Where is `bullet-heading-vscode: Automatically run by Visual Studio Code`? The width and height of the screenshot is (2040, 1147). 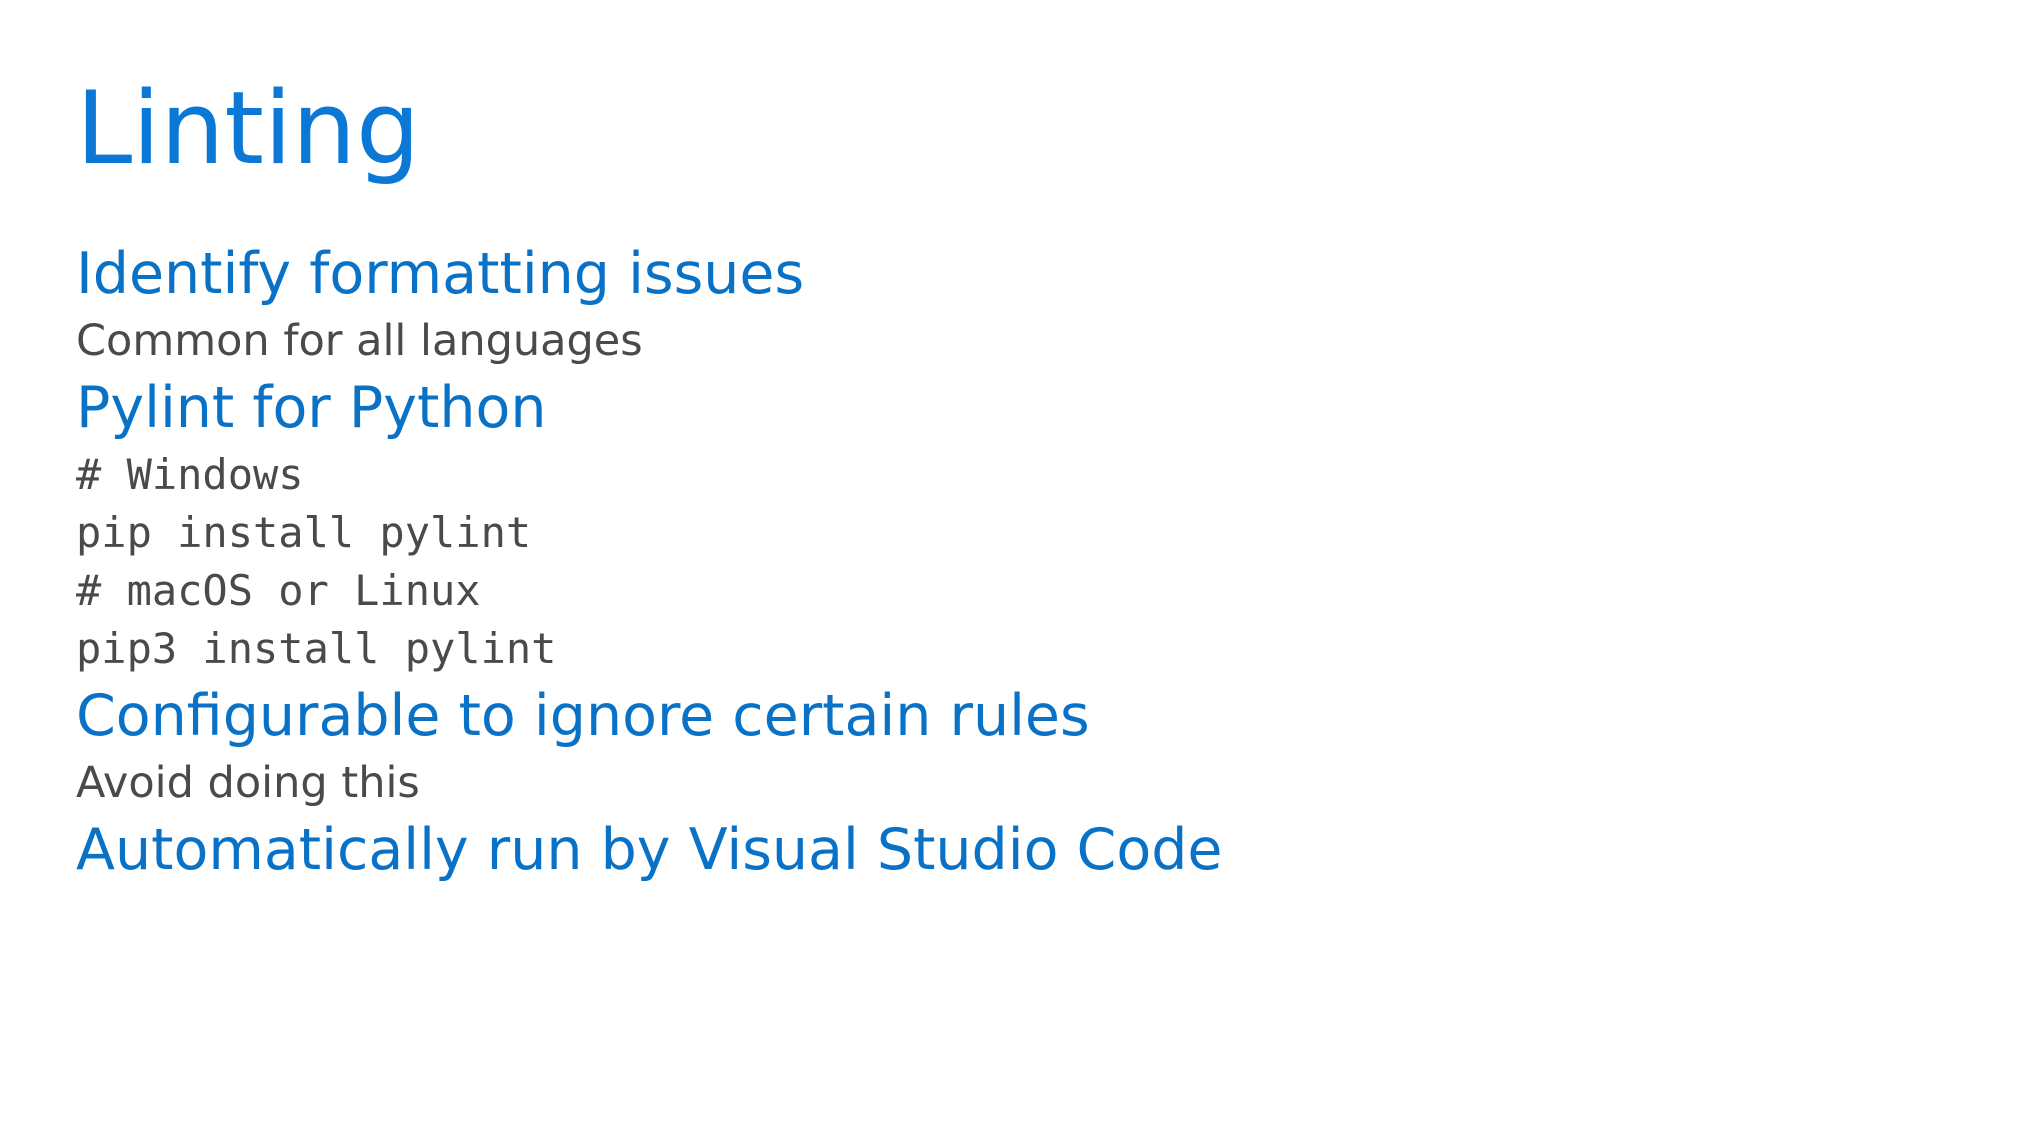
bullet-heading-vscode: Automatically run by Visual Studio Code is located at coordinates (649, 850).